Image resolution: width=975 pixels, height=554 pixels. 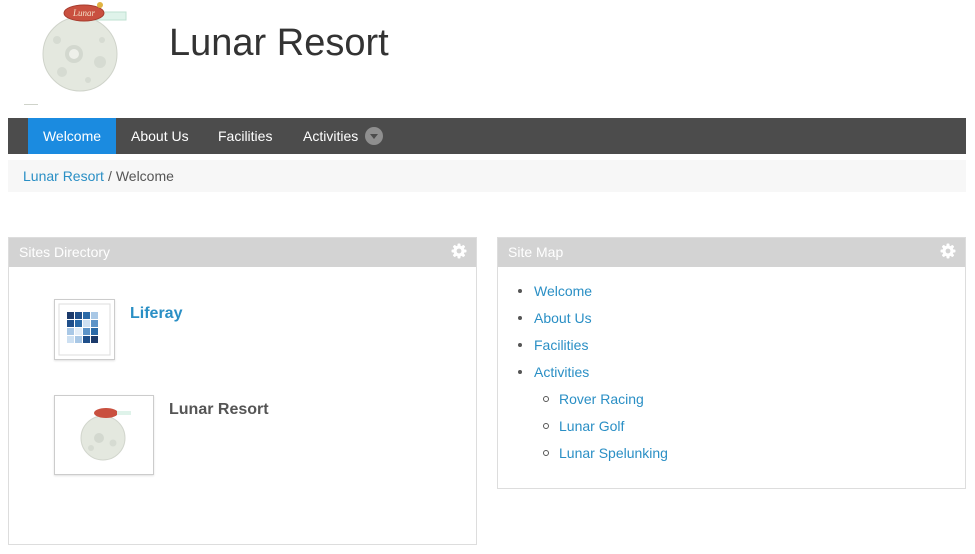 What do you see at coordinates (84, 13) in the screenshot?
I see `svg-text: Lunar` at bounding box center [84, 13].